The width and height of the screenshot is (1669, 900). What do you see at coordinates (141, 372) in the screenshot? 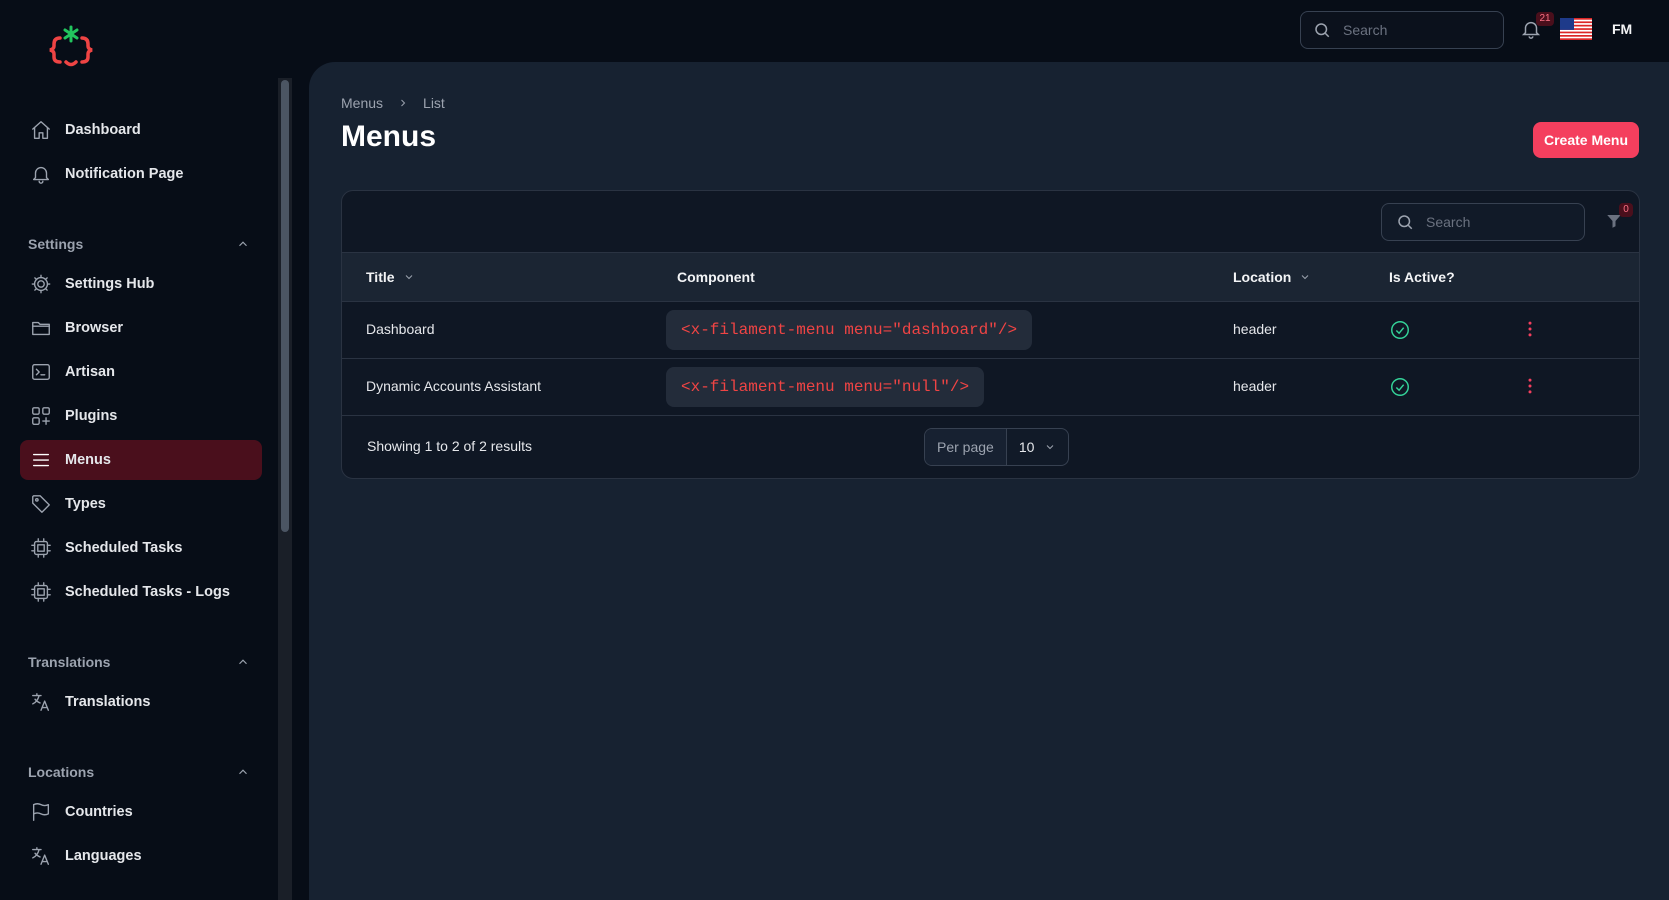
I see `sidebar-item-artisan: Artisan` at bounding box center [141, 372].